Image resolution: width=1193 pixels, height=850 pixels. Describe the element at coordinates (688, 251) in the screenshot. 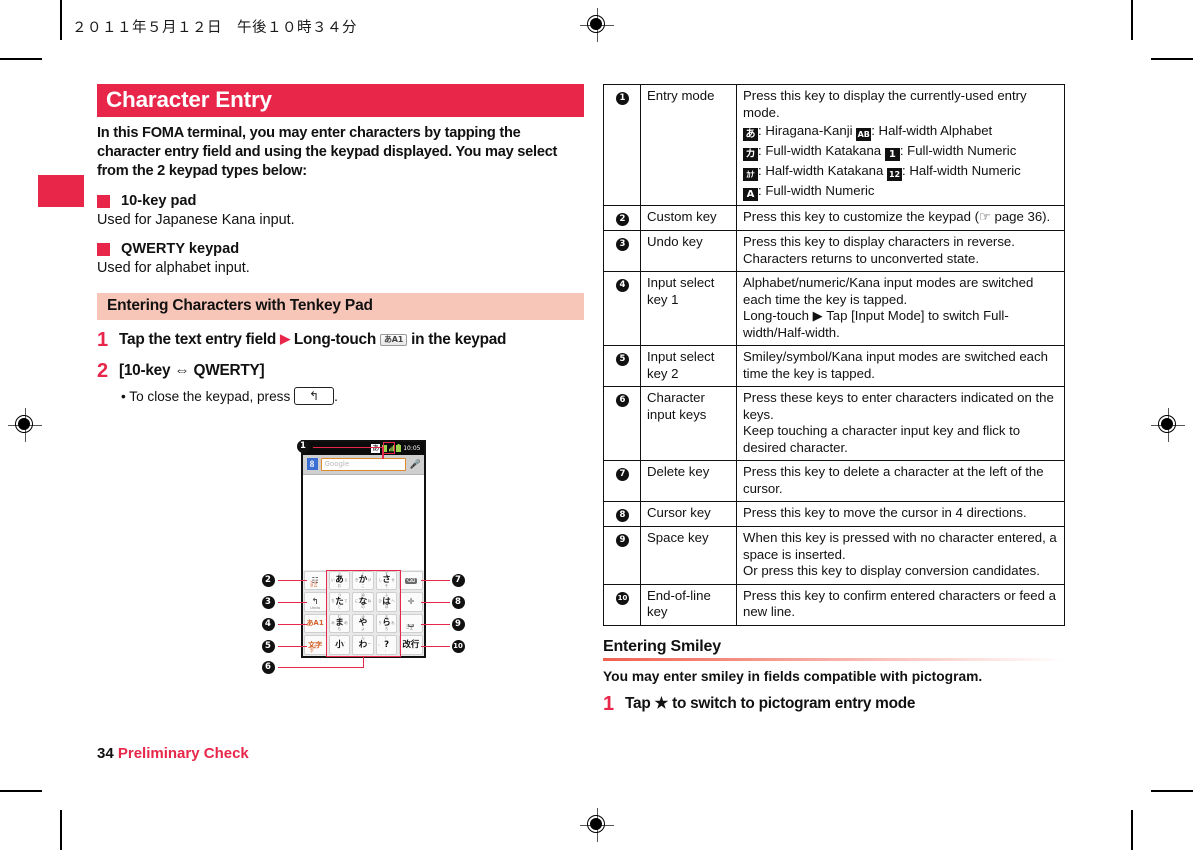

I see `row-key-name-cell: Undo key` at that location.